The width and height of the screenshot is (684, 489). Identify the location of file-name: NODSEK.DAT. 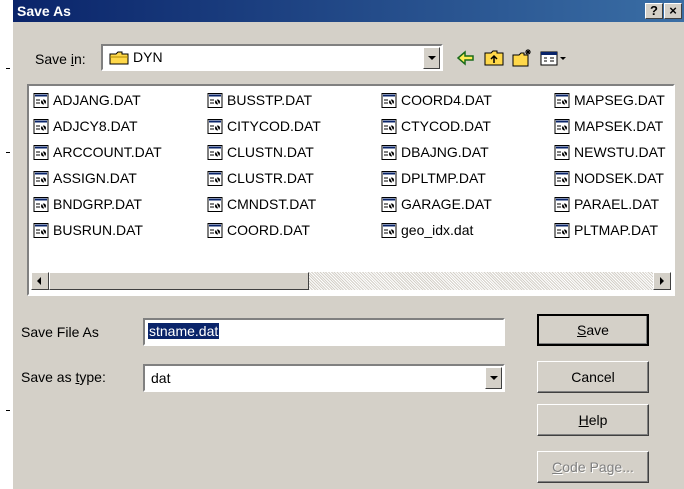
(619, 178).